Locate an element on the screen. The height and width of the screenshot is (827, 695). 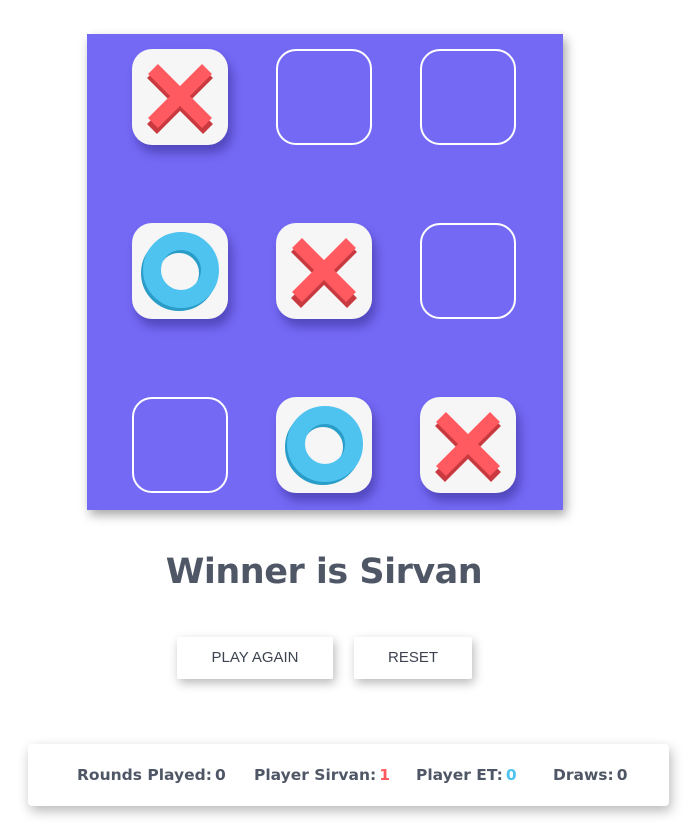
player-o-score: 0 is located at coordinates (511, 775).